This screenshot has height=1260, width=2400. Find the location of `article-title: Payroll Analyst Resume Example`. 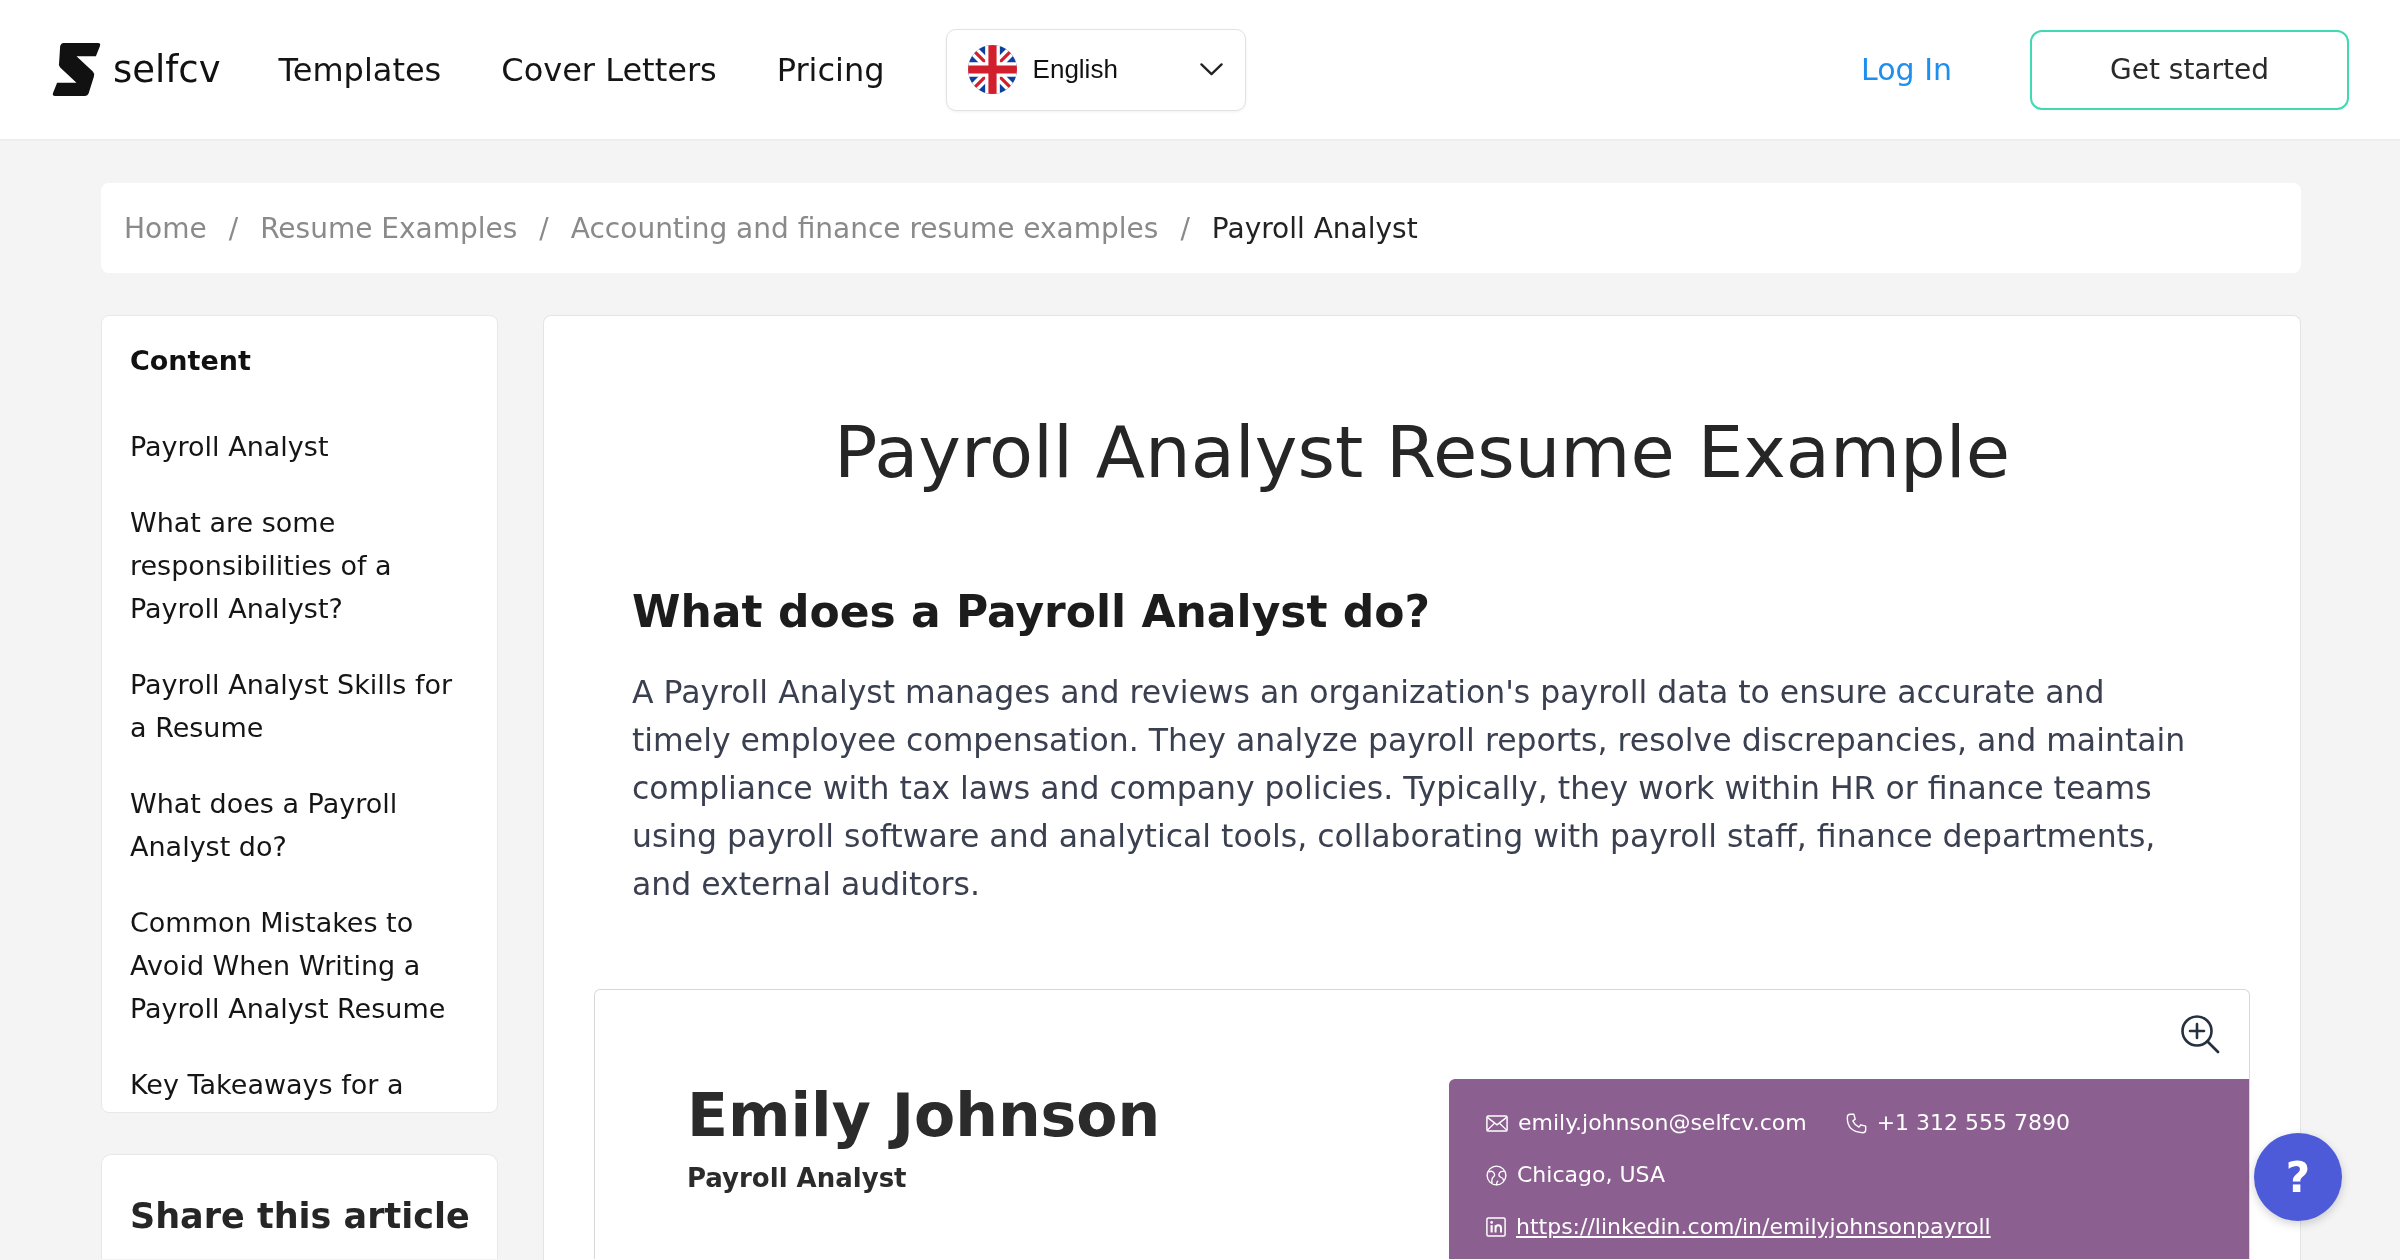

article-title: Payroll Analyst Resume Example is located at coordinates (1421, 452).